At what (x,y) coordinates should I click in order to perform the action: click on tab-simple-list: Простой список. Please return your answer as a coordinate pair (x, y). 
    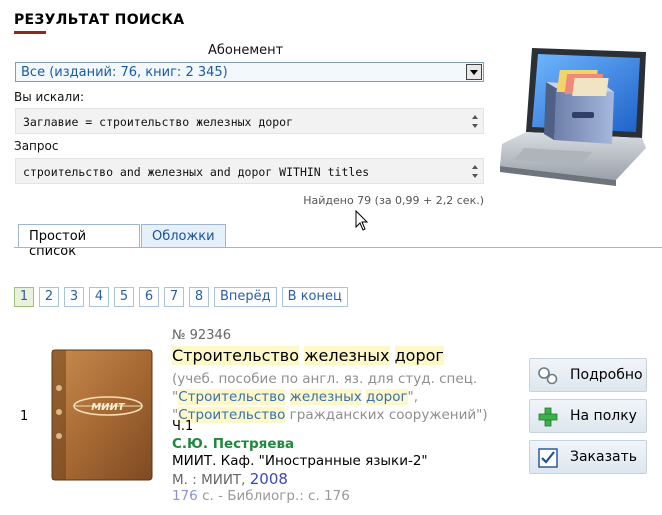
    Looking at the image, I should click on (79, 241).